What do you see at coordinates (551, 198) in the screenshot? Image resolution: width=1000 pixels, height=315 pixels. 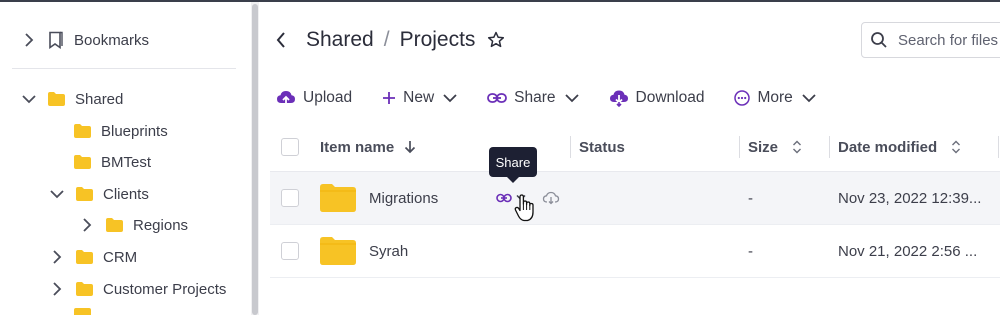 I see `cloud-download-icon` at bounding box center [551, 198].